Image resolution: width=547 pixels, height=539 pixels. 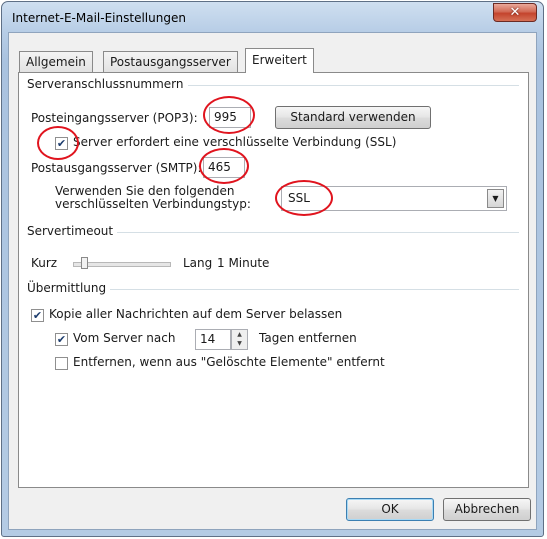 What do you see at coordinates (44, 263) in the screenshot?
I see `timeout-short-label: Kurz` at bounding box center [44, 263].